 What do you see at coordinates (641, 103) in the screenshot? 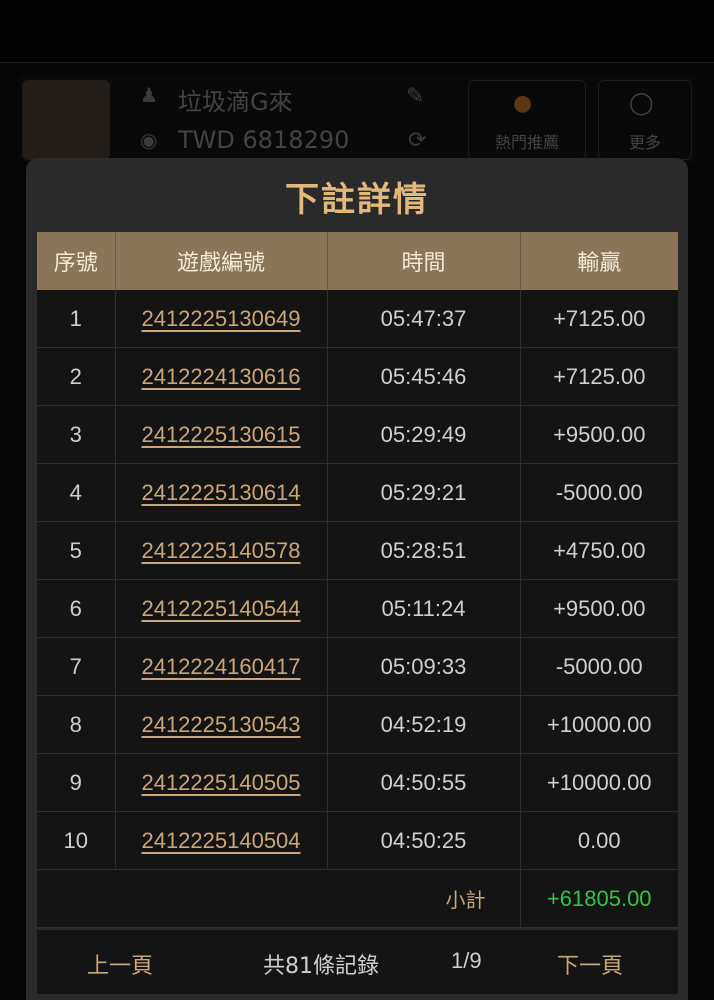
I see `clock-icon: ◯` at bounding box center [641, 103].